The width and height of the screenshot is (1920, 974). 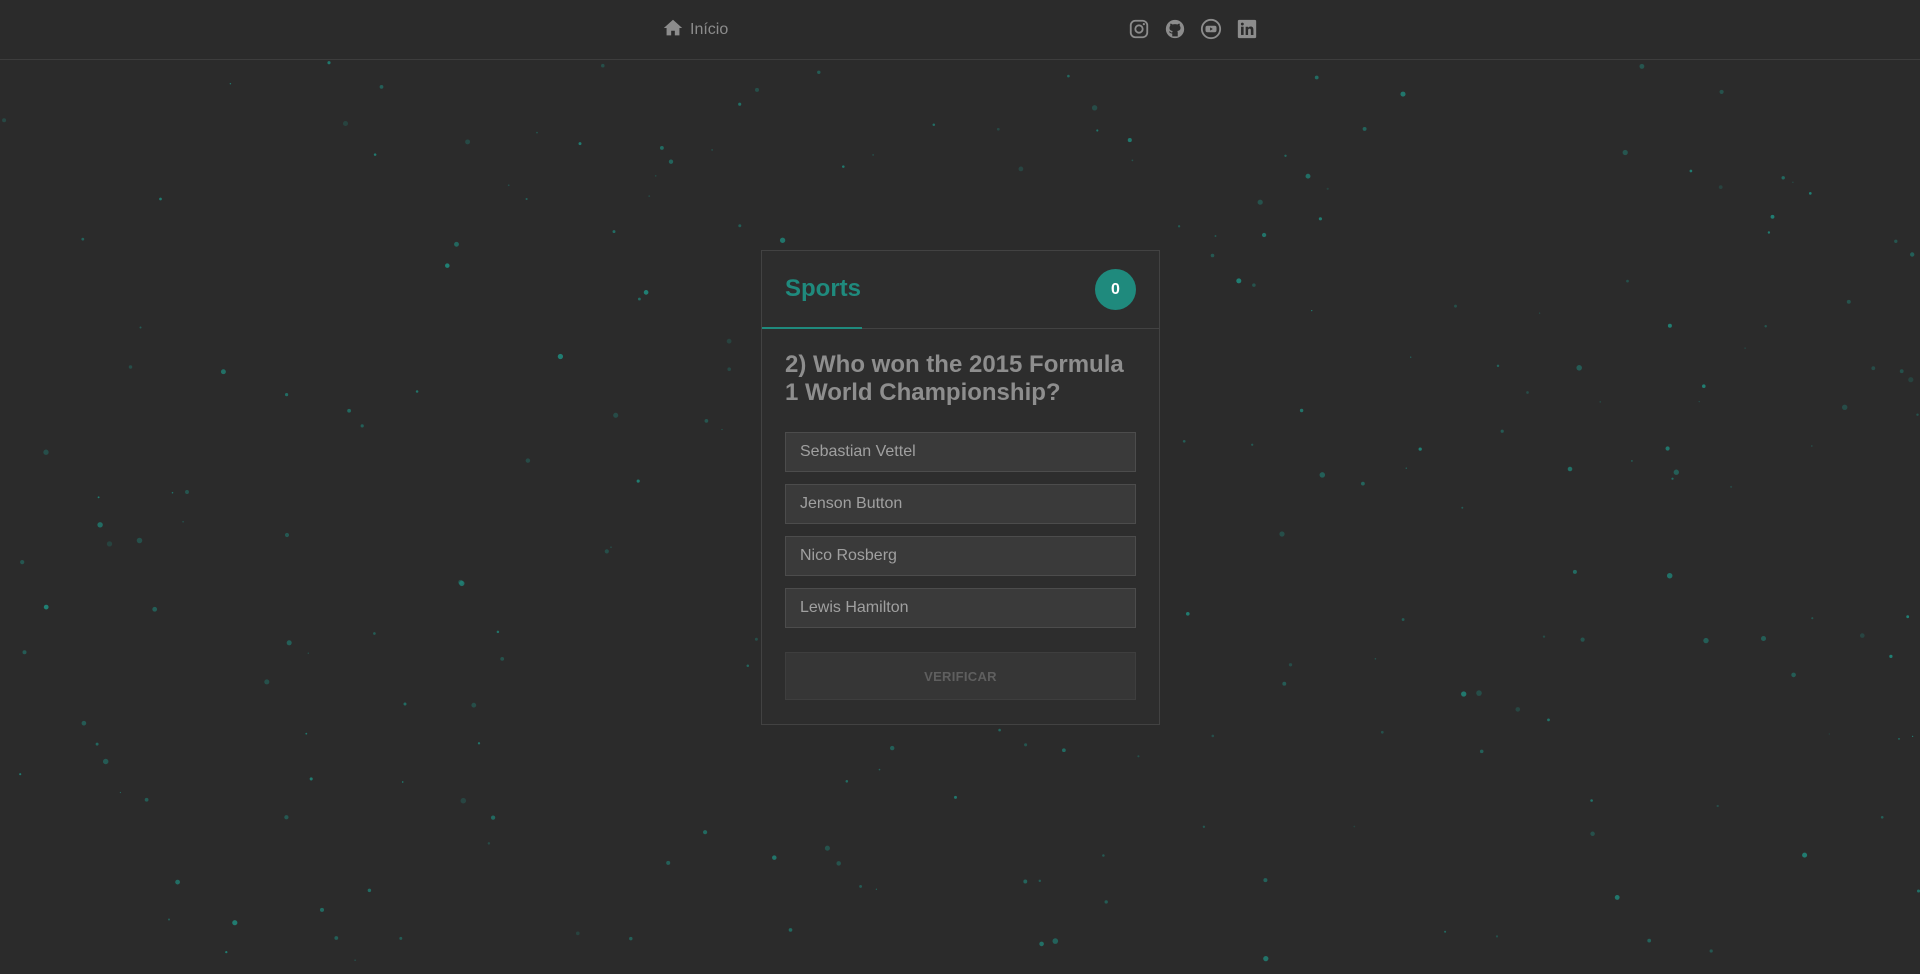 What do you see at coordinates (709, 29) in the screenshot?
I see `home-label: Início` at bounding box center [709, 29].